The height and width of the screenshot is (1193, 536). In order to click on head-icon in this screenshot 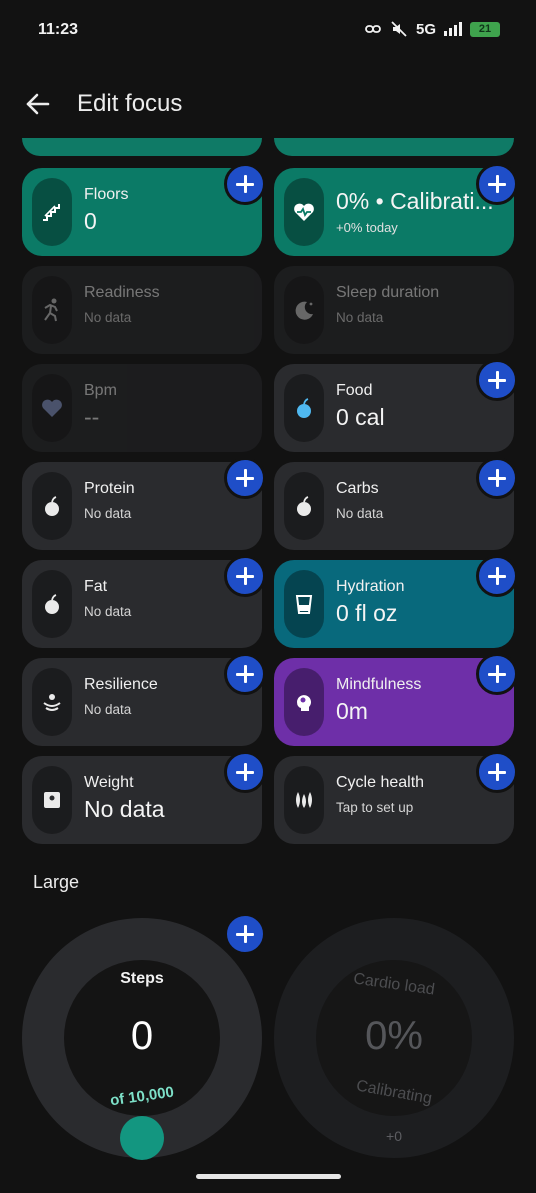, I will do `click(304, 702)`.